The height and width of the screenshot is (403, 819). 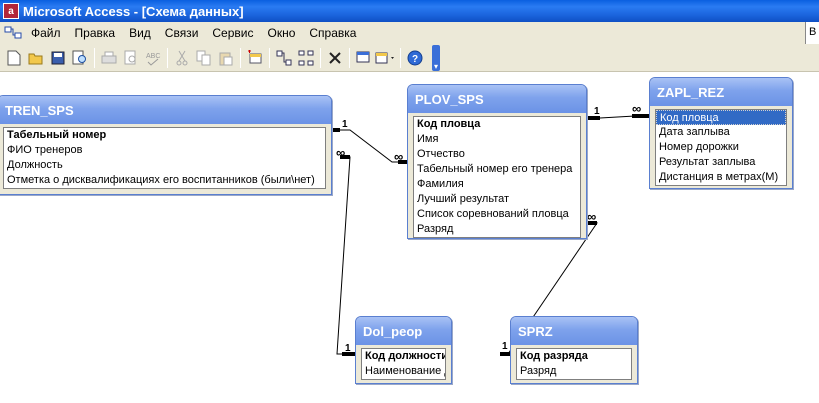 I want to click on field-row: ФИО тренеров, so click(x=164, y=150).